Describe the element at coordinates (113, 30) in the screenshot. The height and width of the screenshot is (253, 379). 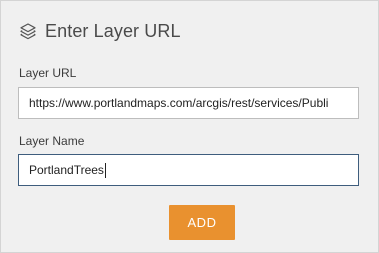
I see `page-title: Enter Layer URL` at that location.